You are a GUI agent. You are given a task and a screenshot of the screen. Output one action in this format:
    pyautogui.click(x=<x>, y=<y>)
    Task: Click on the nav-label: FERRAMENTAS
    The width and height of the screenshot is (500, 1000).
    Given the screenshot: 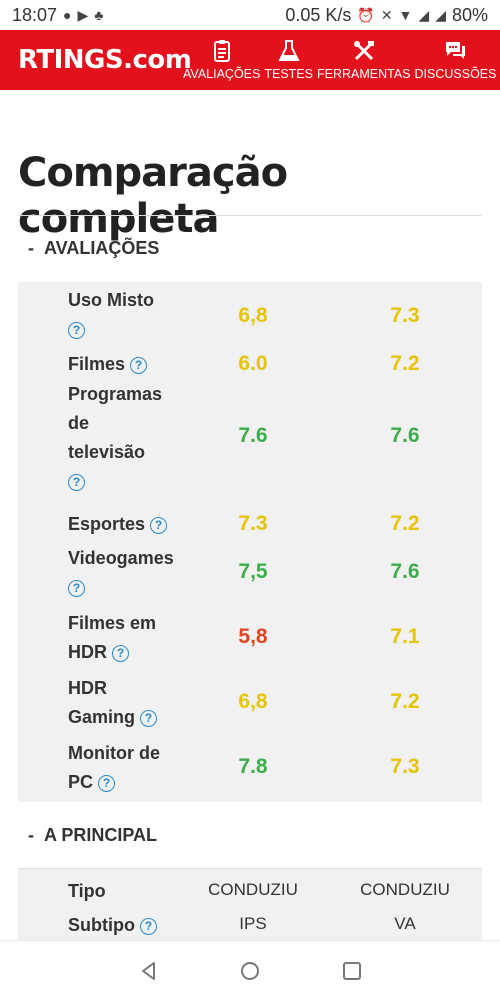 What is the action you would take?
    pyautogui.click(x=363, y=74)
    